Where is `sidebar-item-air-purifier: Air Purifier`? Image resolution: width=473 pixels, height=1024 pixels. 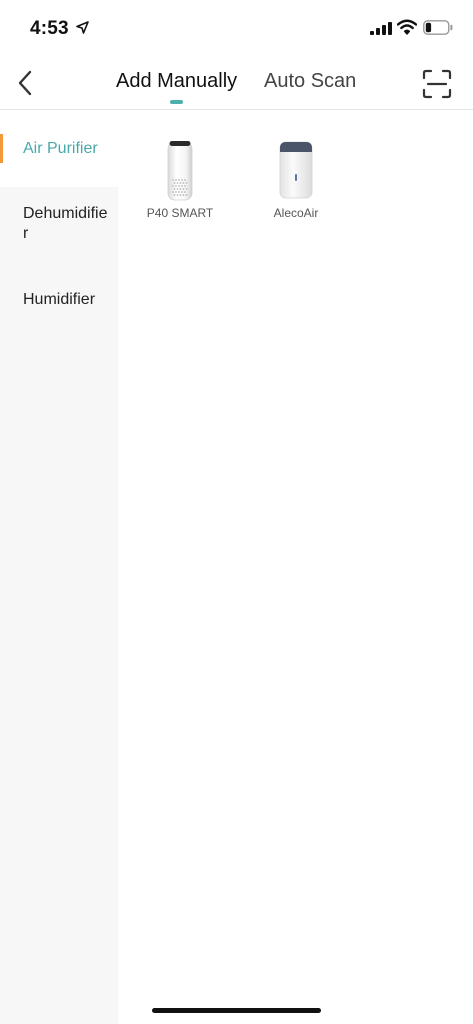
sidebar-item-air-purifier: Air Purifier is located at coordinates (59, 148).